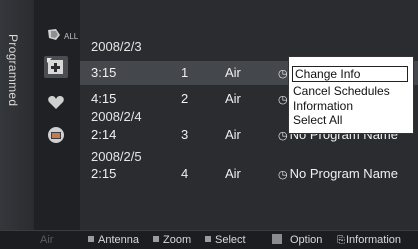 This screenshot has width=418, height=249. Describe the element at coordinates (374, 240) in the screenshot. I see `information-label: Information` at that location.